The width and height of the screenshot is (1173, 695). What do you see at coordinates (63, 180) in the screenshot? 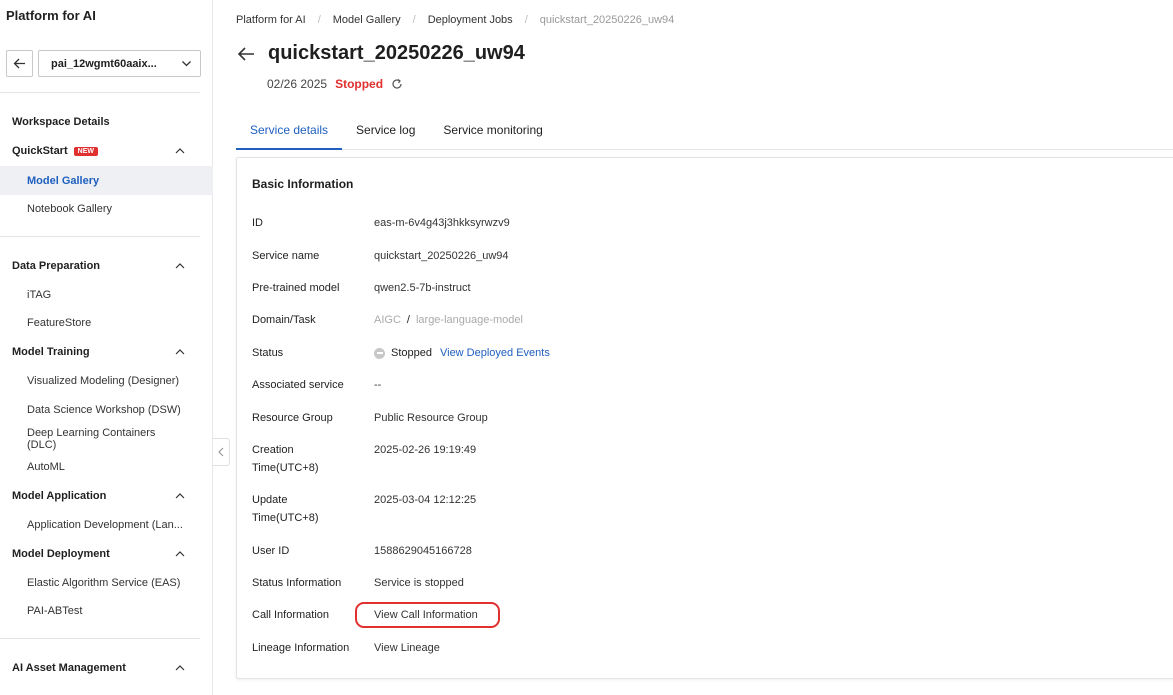
I see `nav-label: Model Gallery` at bounding box center [63, 180].